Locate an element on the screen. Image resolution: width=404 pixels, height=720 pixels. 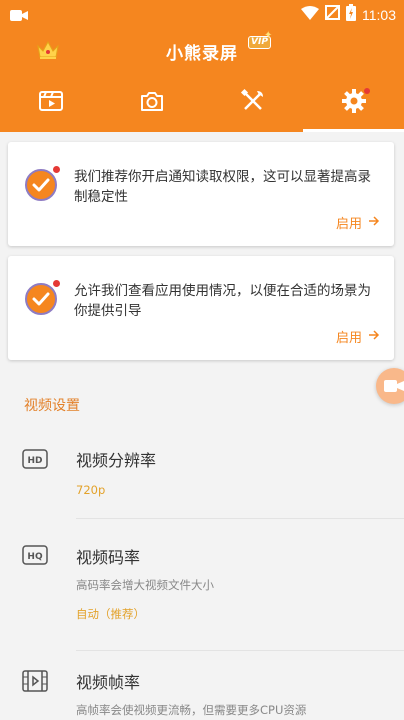
wifi-icon is located at coordinates (310, 14).